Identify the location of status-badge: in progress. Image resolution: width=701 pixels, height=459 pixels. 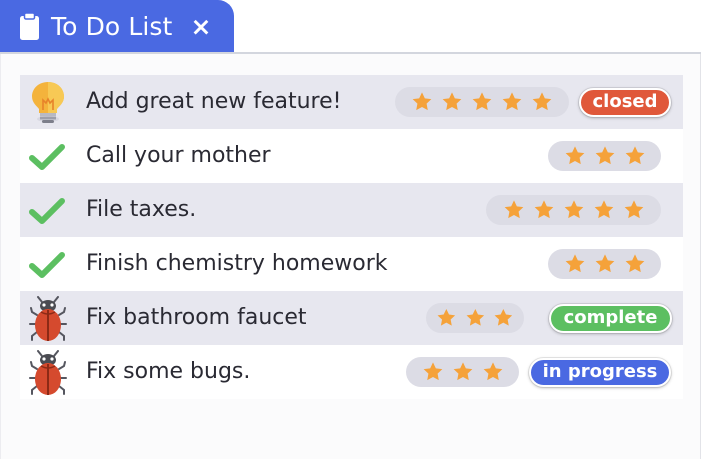
(600, 372).